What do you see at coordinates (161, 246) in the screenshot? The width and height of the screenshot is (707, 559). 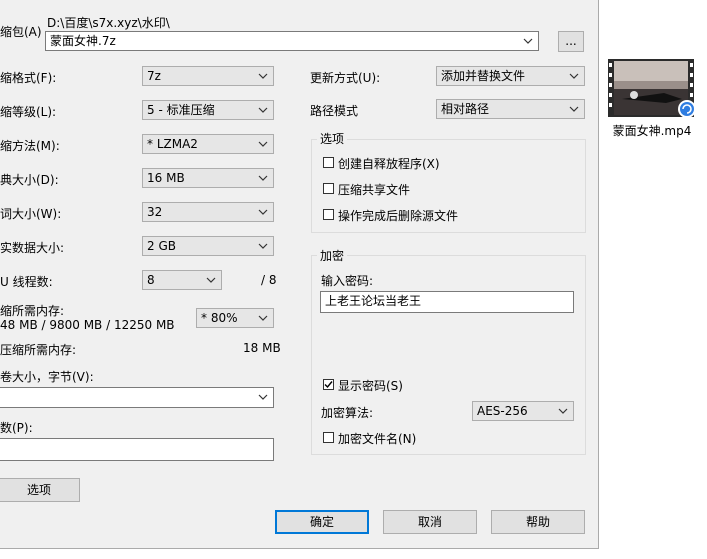 I see `solid-value: 2 GB` at bounding box center [161, 246].